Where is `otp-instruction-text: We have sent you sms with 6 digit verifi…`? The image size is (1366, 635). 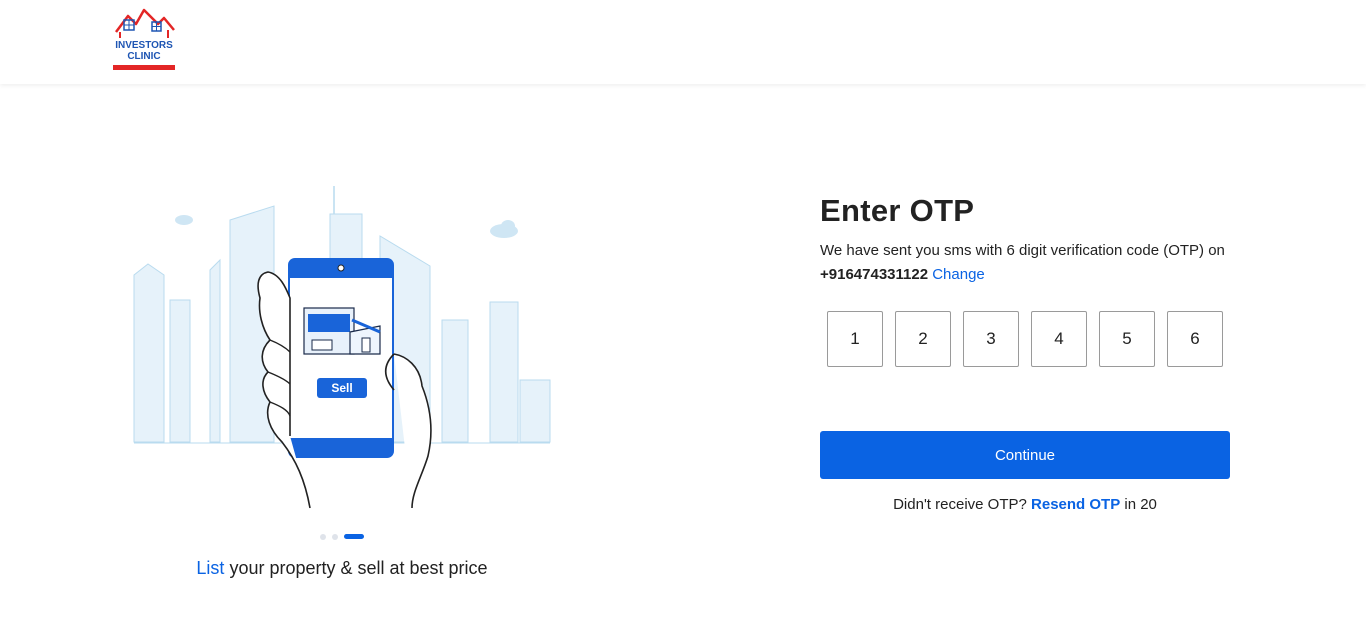 otp-instruction-text: We have sent you sms with 6 digit verifi… is located at coordinates (1022, 250).